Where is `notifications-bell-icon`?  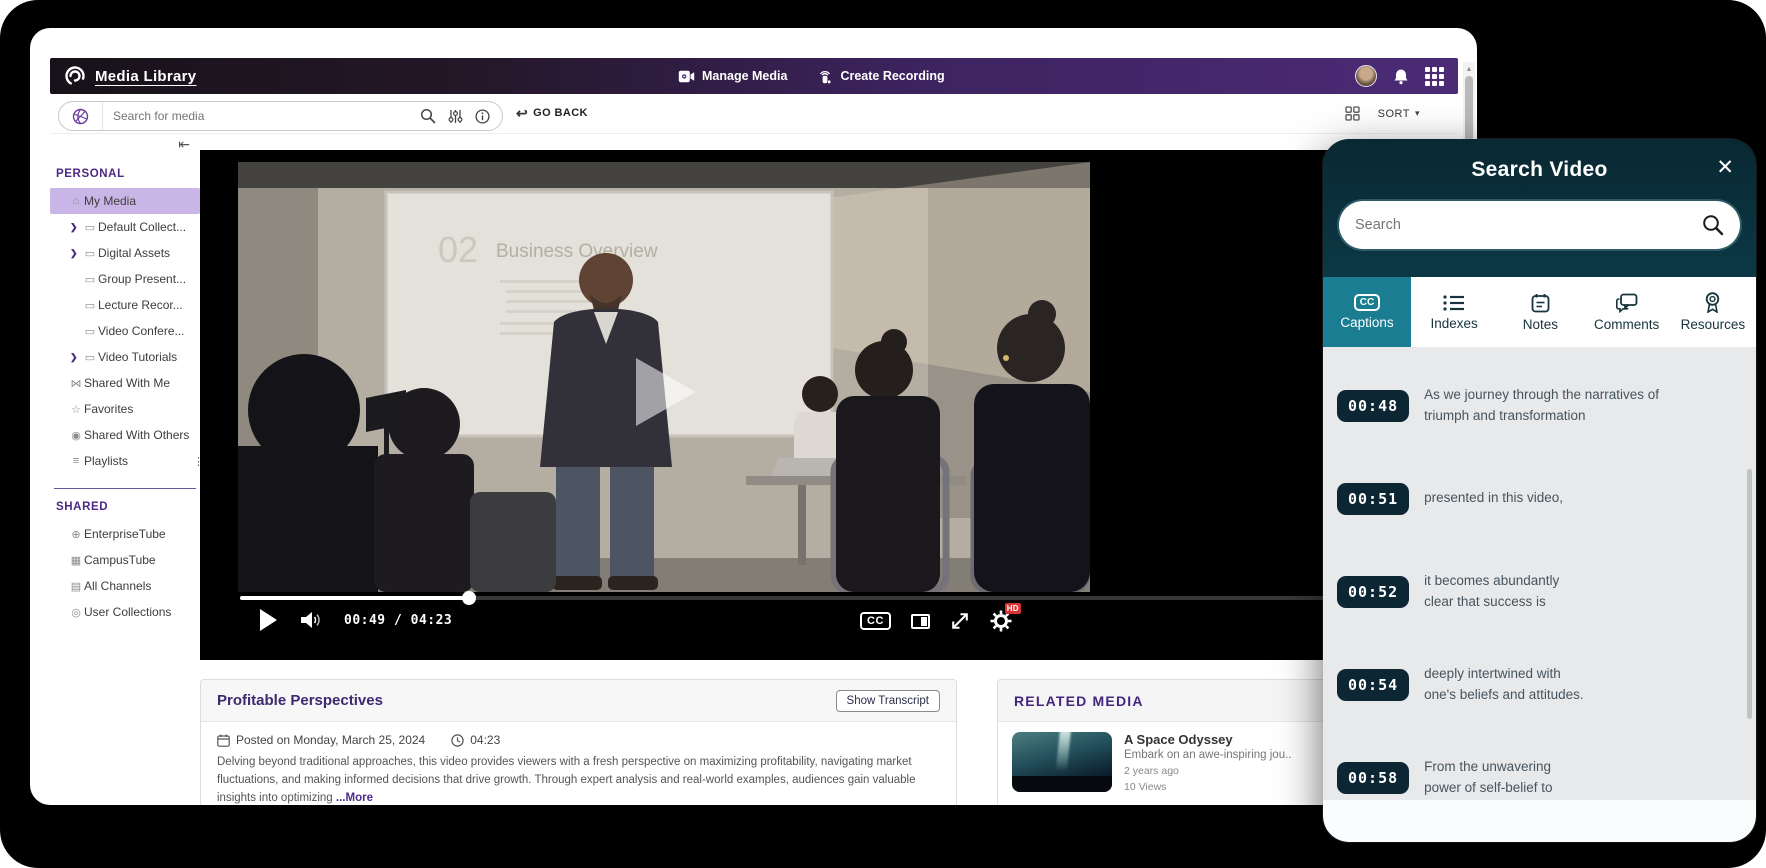
notifications-bell-icon is located at coordinates (1401, 76).